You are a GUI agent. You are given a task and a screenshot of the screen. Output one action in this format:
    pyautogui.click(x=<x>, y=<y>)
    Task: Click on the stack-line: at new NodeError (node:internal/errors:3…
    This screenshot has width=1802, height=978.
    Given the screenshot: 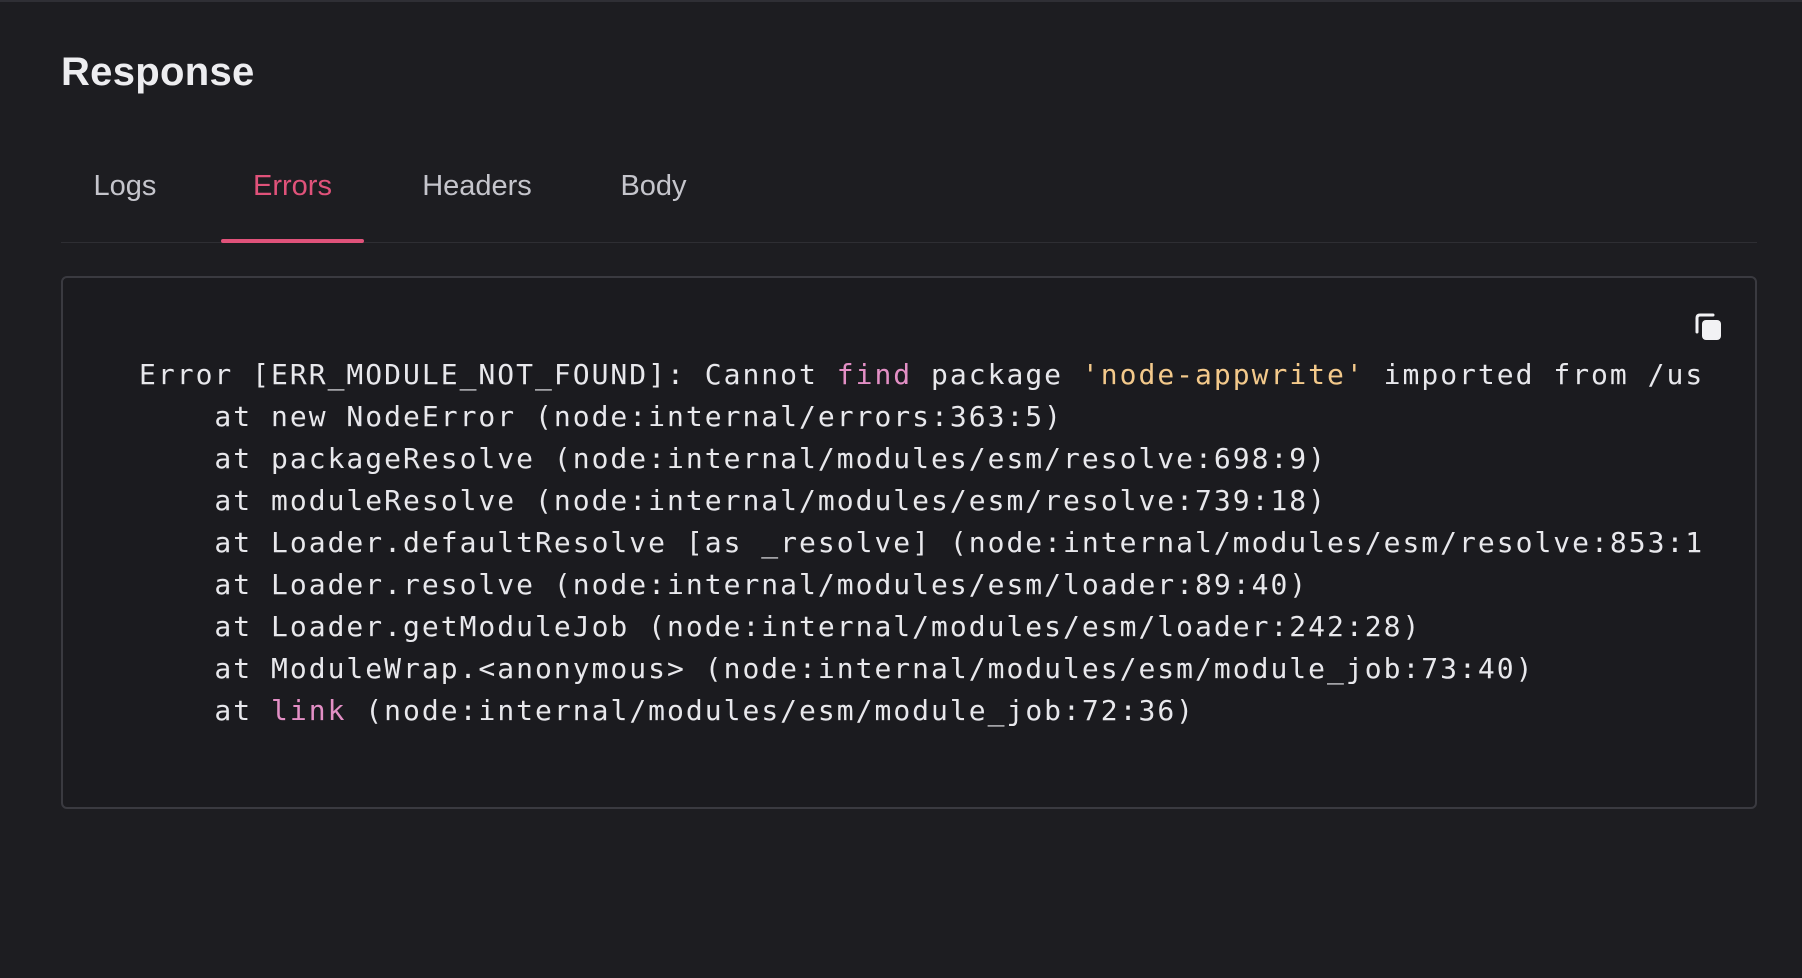 What is the action you would take?
    pyautogui.click(x=601, y=416)
    